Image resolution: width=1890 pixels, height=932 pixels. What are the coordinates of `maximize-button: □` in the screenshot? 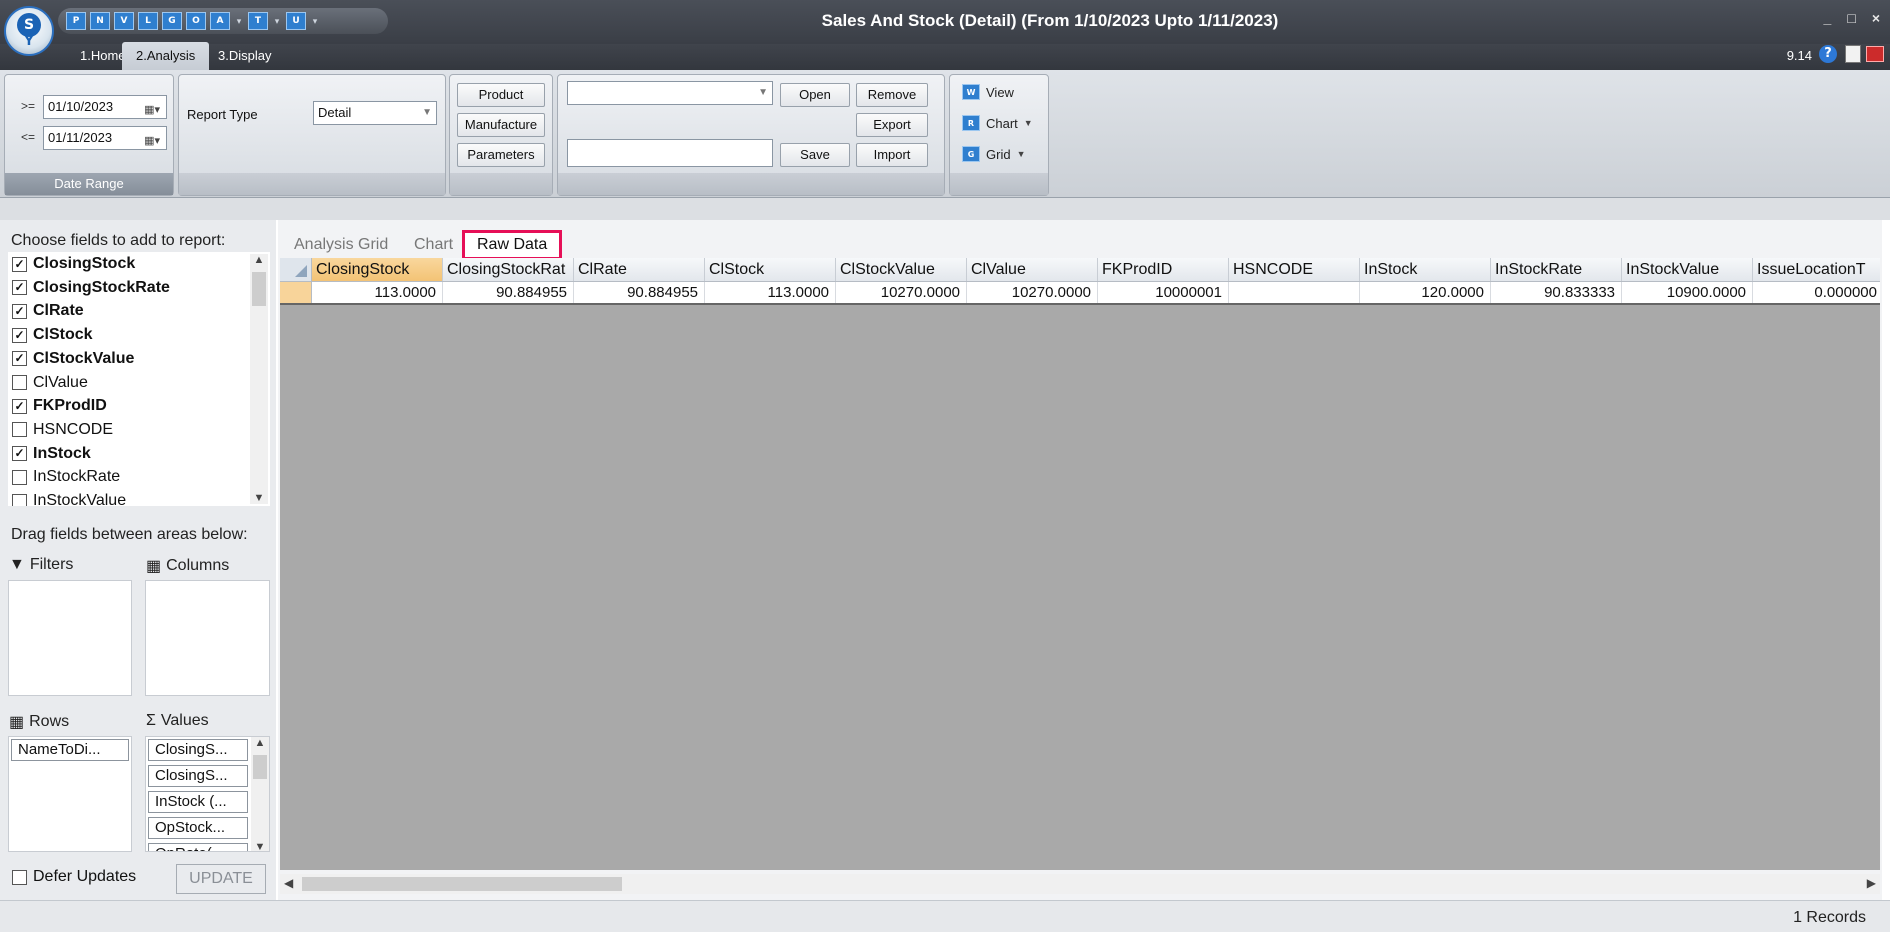 It's located at (1851, 18).